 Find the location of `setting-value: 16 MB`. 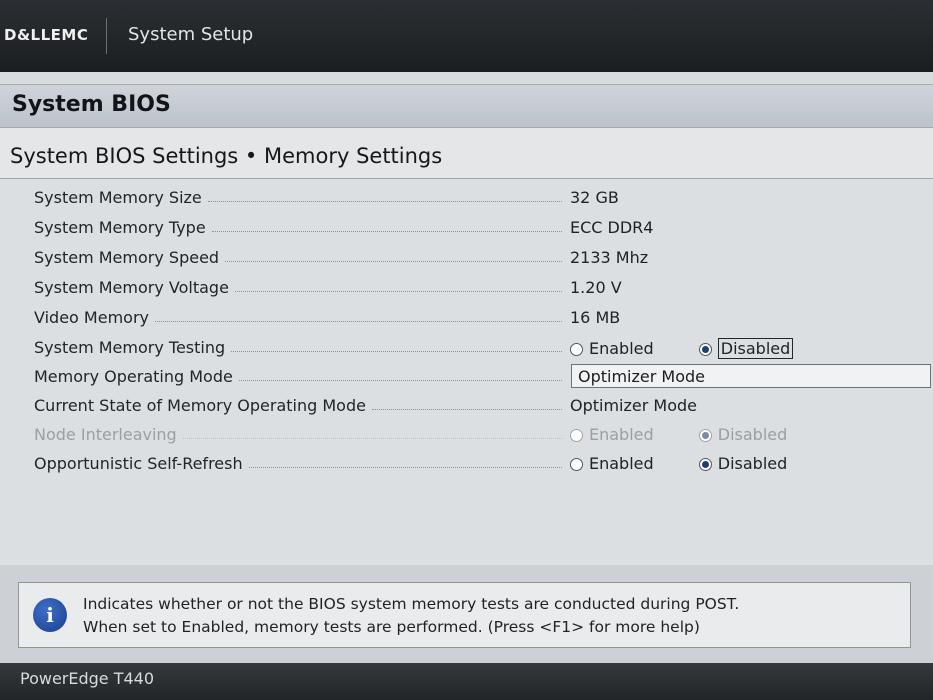

setting-value: 16 MB is located at coordinates (595, 317).